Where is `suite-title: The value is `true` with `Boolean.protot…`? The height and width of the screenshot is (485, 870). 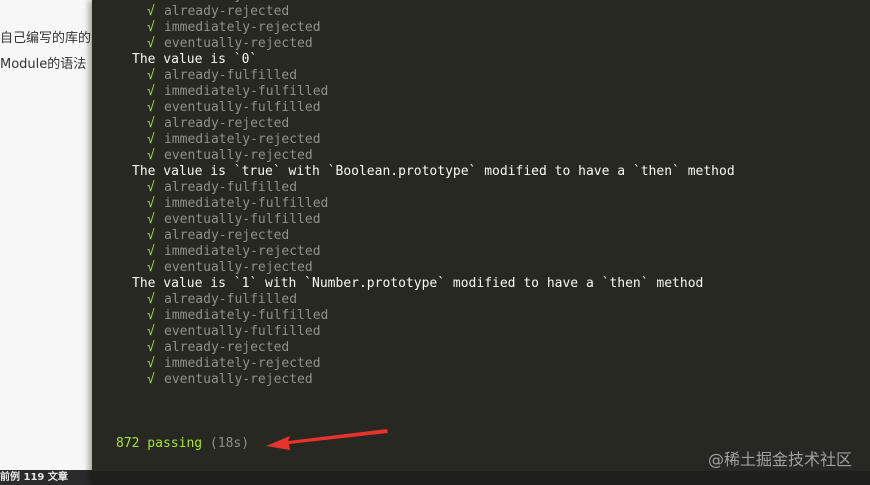
suite-title: The value is `true` with `Boolean.protot… is located at coordinates (433, 171).